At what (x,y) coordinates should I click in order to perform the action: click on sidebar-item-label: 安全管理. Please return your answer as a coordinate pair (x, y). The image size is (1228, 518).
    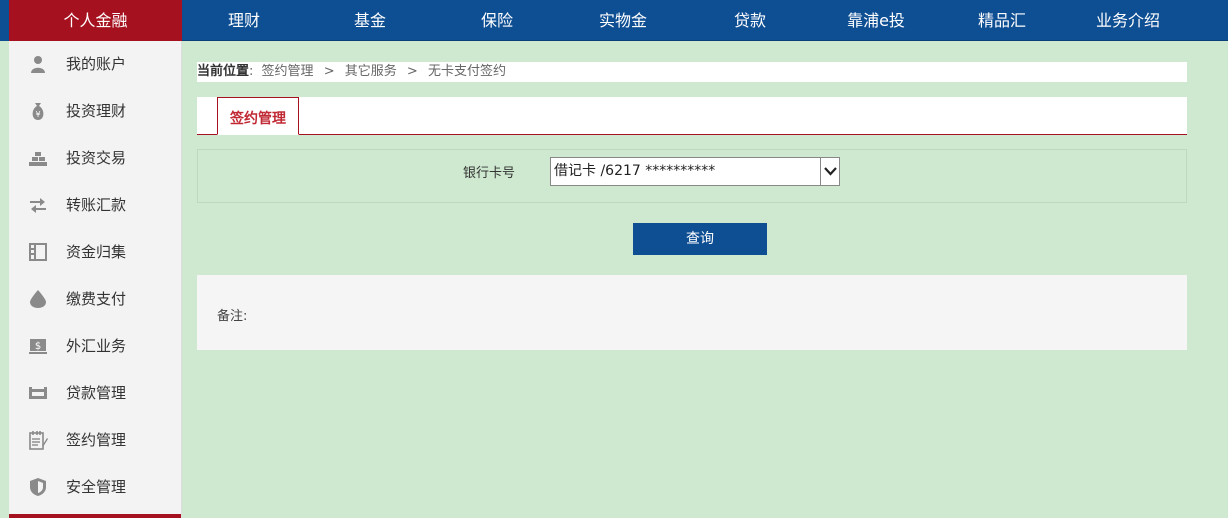
    Looking at the image, I should click on (96, 487).